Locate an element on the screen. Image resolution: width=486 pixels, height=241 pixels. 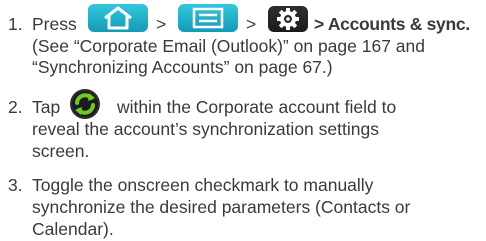
accounts-and-sync-label: > Accounts & sync. is located at coordinates (392, 24).